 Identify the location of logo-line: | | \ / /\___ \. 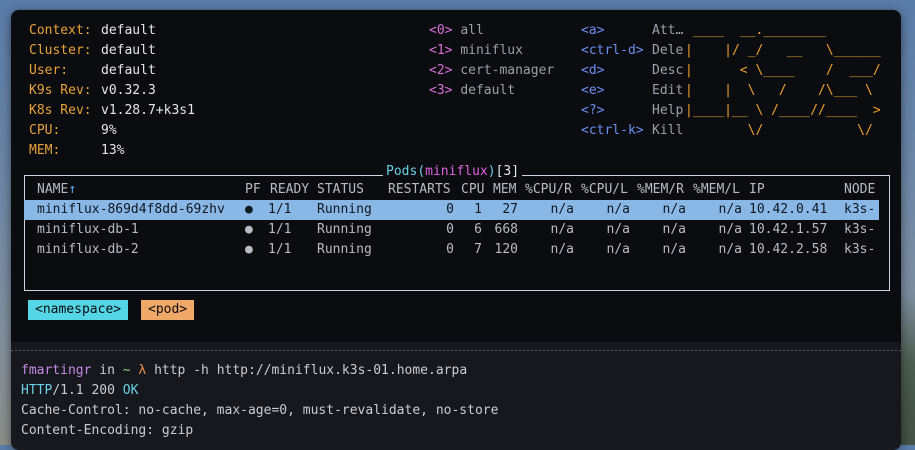
(779, 90).